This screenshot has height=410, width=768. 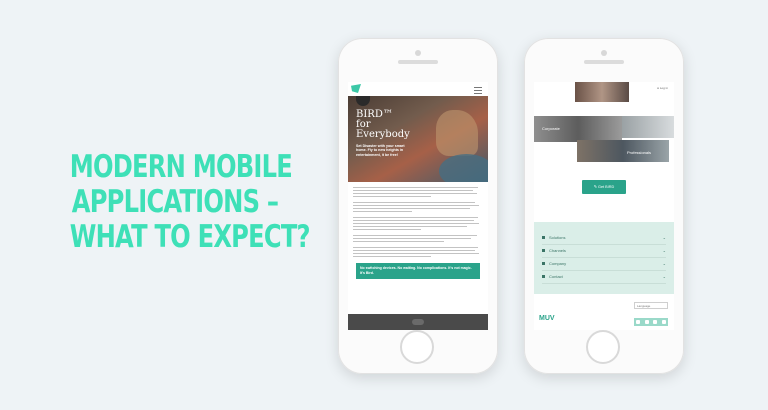 I want to click on menu-label: Channels, so click(x=557, y=250).